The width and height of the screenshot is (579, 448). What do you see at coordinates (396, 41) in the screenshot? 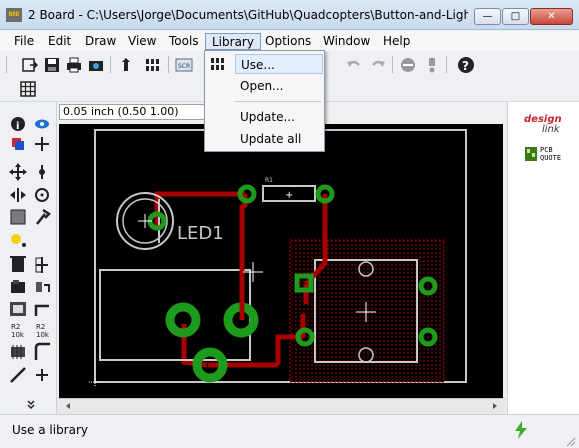
I see `menu-help: Help` at bounding box center [396, 41].